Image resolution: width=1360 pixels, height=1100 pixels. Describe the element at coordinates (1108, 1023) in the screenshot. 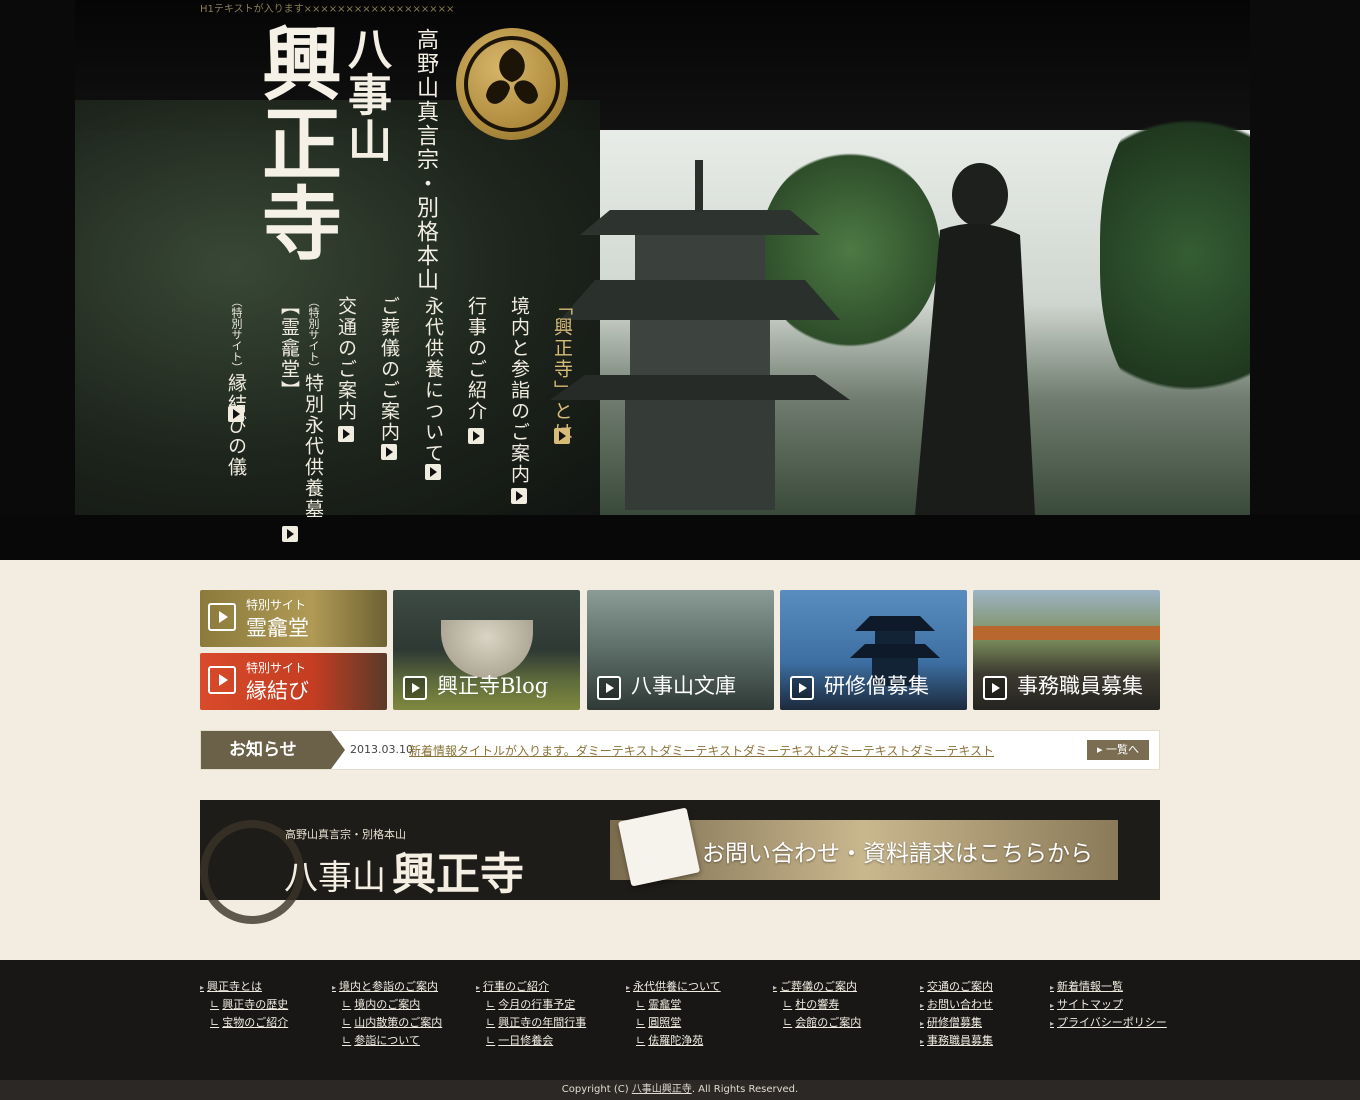

I see `footer-link: プライバシーポリシー` at that location.